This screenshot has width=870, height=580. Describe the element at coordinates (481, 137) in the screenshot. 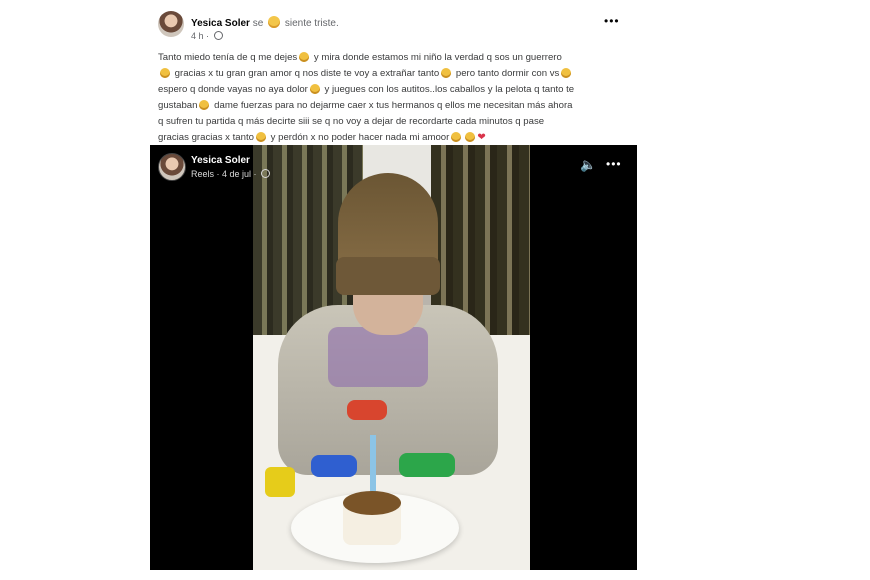

I see `broken-heart-icon: ❤` at that location.